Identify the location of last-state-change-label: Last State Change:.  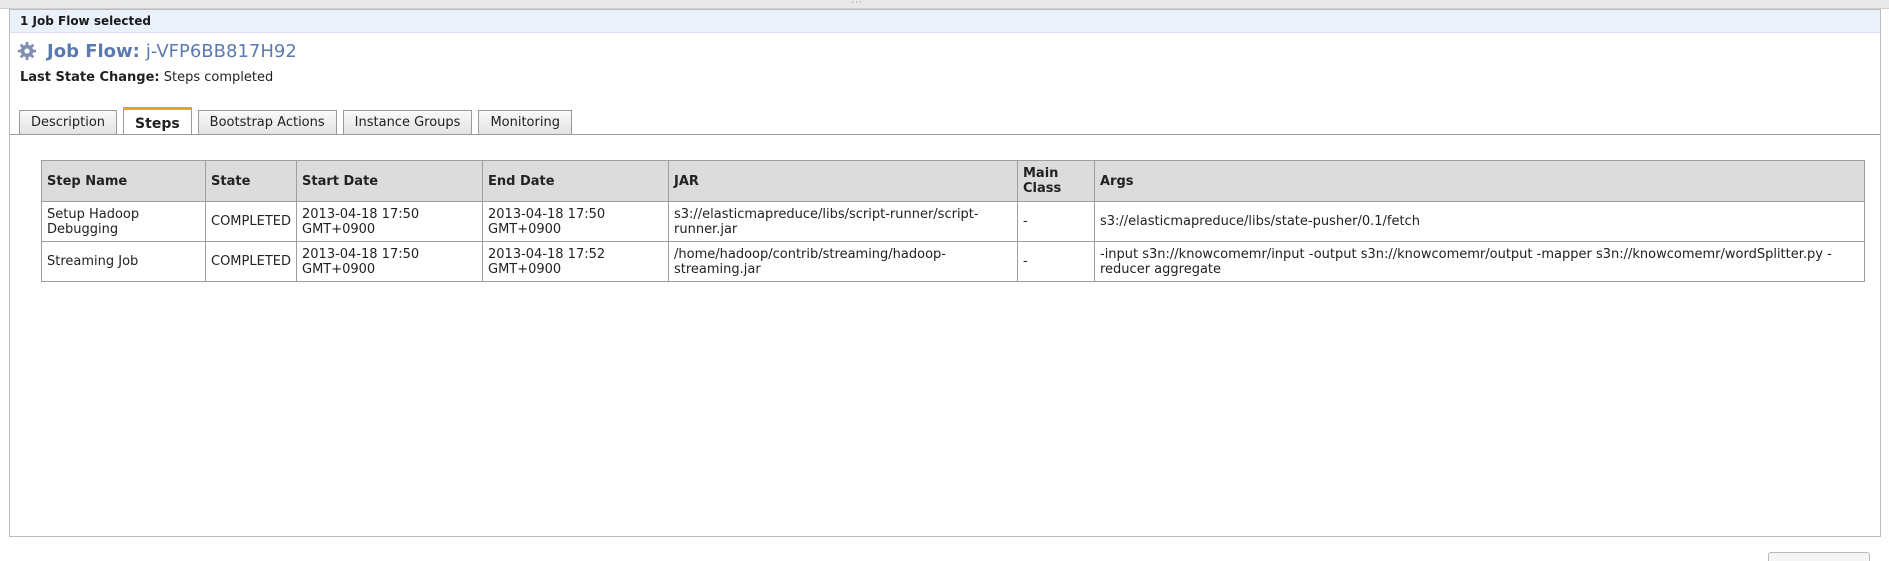
(90, 77).